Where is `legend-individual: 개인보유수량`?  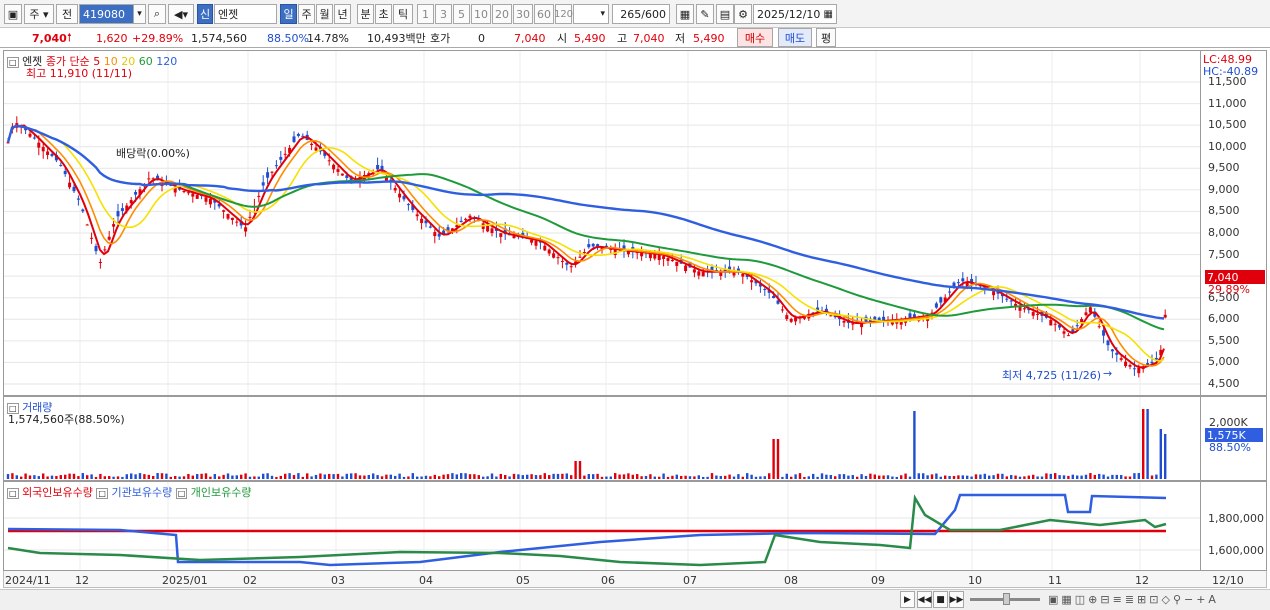 legend-individual: 개인보유수량 is located at coordinates (221, 492).